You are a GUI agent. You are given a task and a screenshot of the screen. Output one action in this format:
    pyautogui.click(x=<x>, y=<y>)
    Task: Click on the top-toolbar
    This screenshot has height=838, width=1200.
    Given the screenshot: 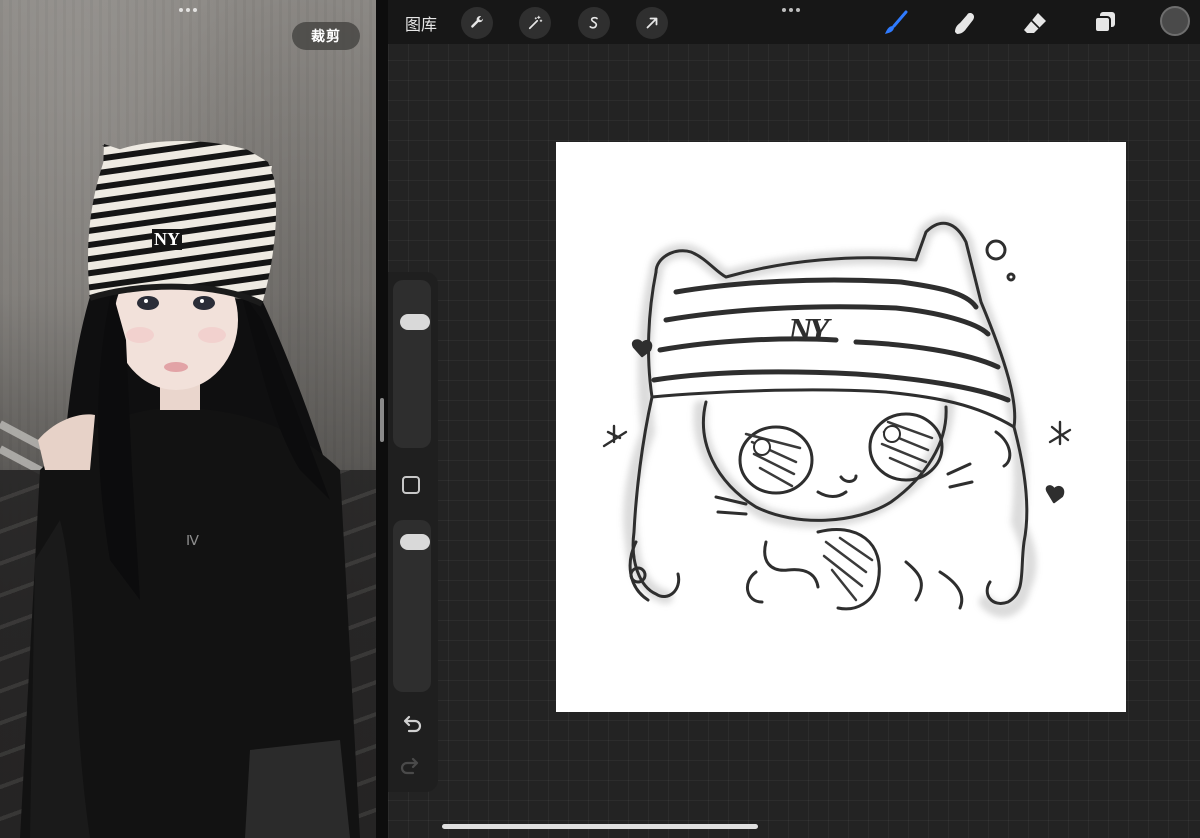 What is the action you would take?
    pyautogui.click(x=794, y=22)
    